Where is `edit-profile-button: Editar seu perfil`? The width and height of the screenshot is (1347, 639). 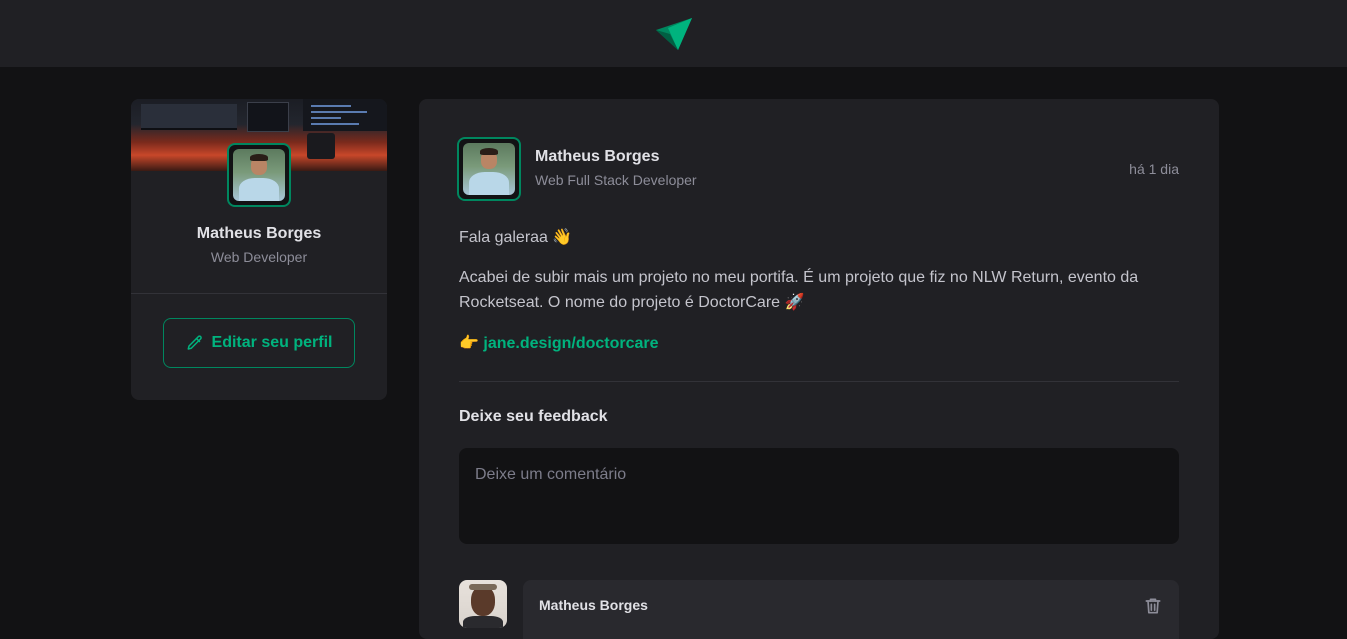 edit-profile-button: Editar seu perfil is located at coordinates (259, 343).